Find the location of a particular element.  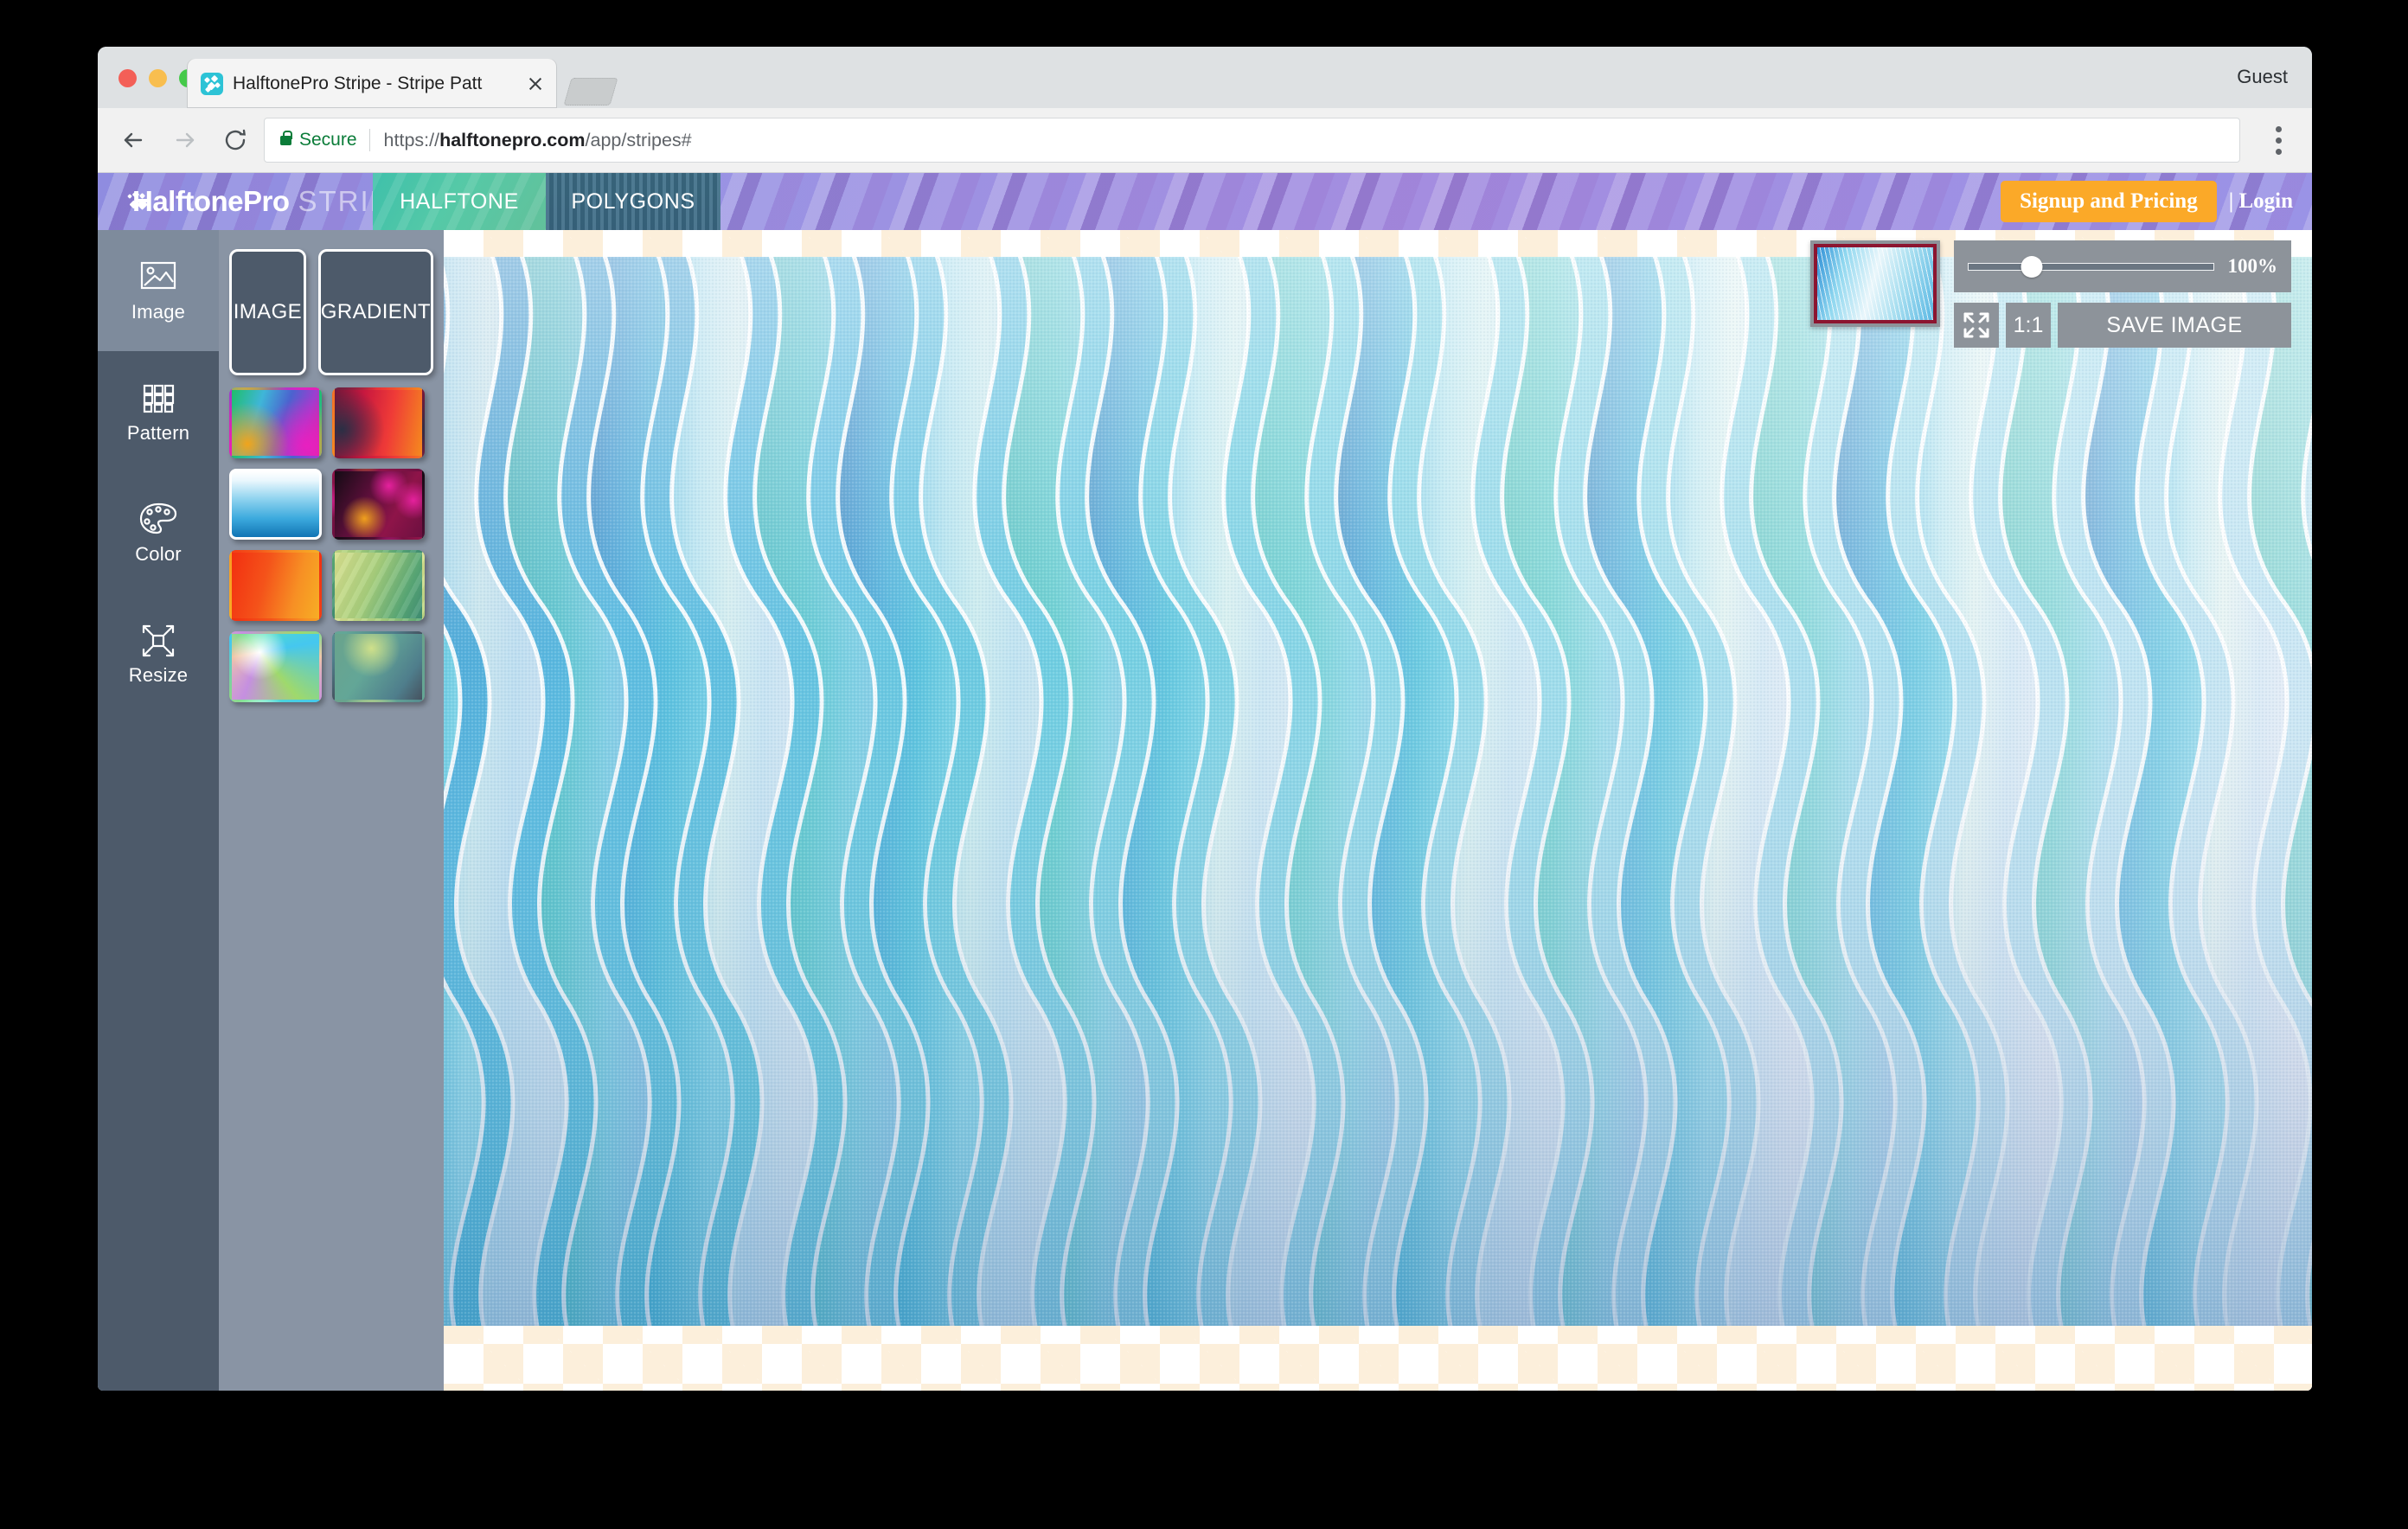

options-panel: IMAGE GRADIENT is located at coordinates (331, 811).